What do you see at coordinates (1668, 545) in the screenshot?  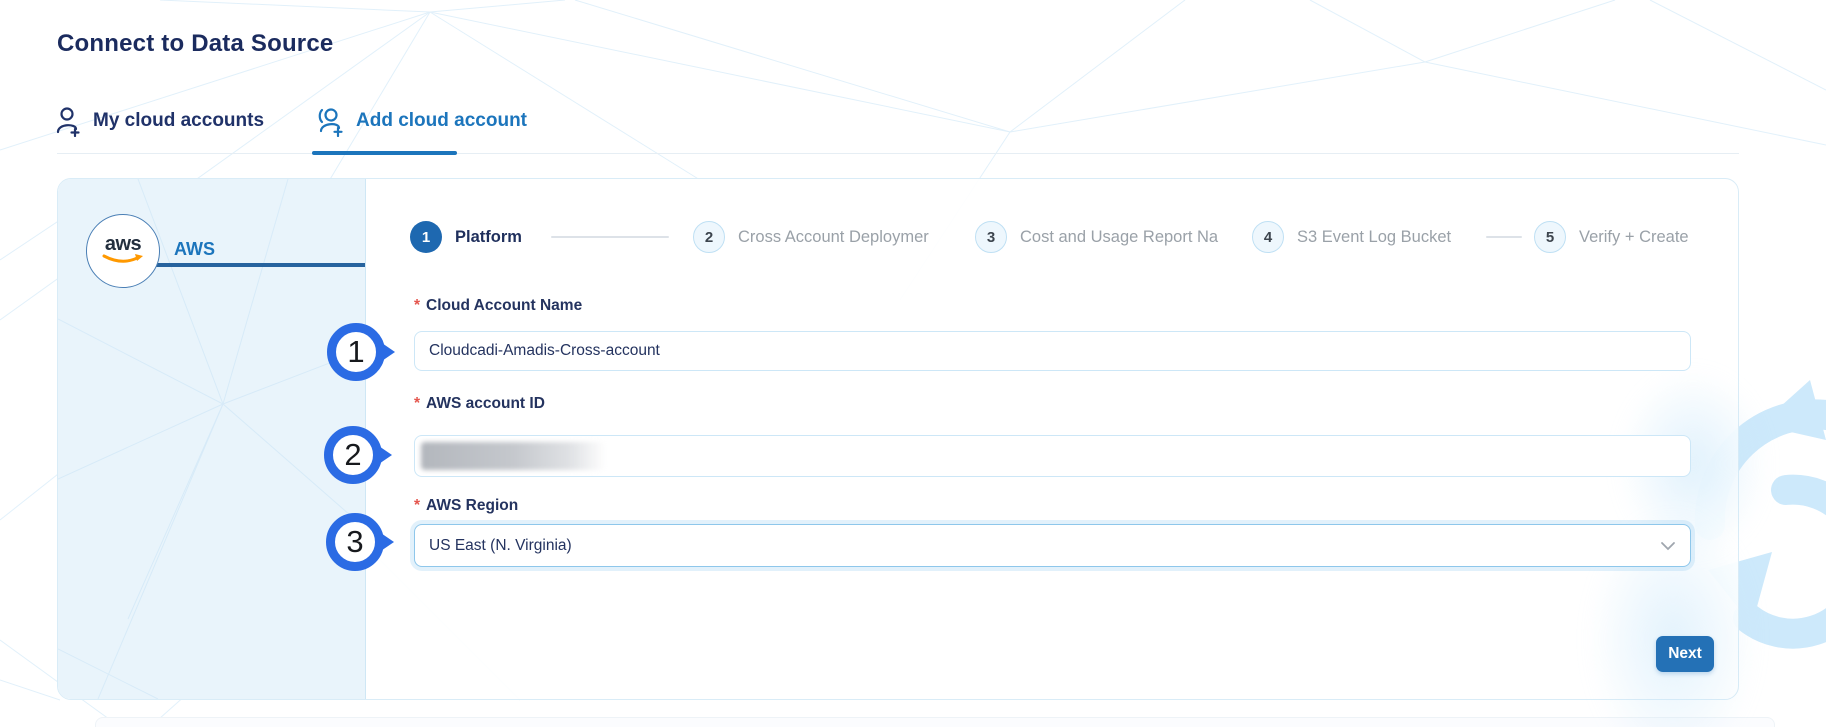 I see `chevron-down-icon` at bounding box center [1668, 545].